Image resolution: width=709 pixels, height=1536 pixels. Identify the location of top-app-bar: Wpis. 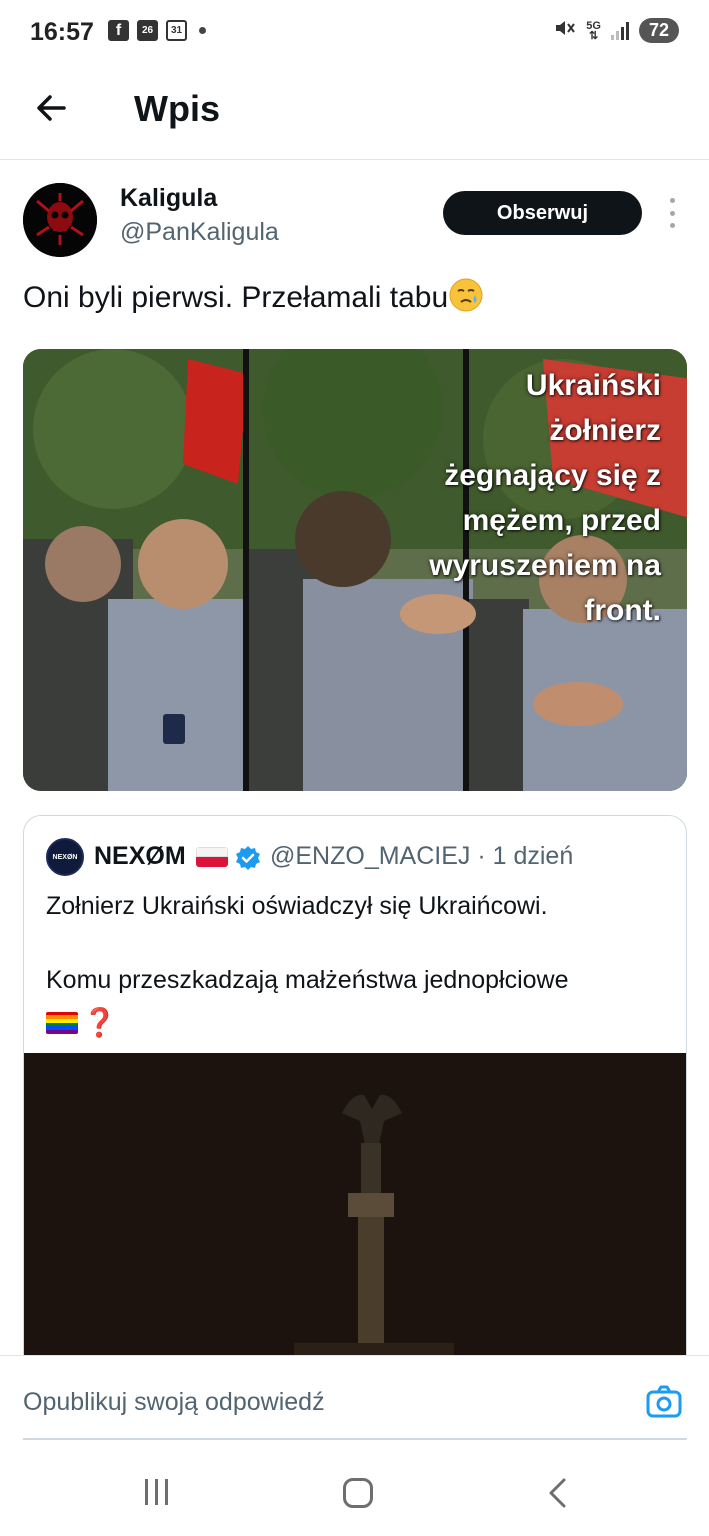
(354, 114).